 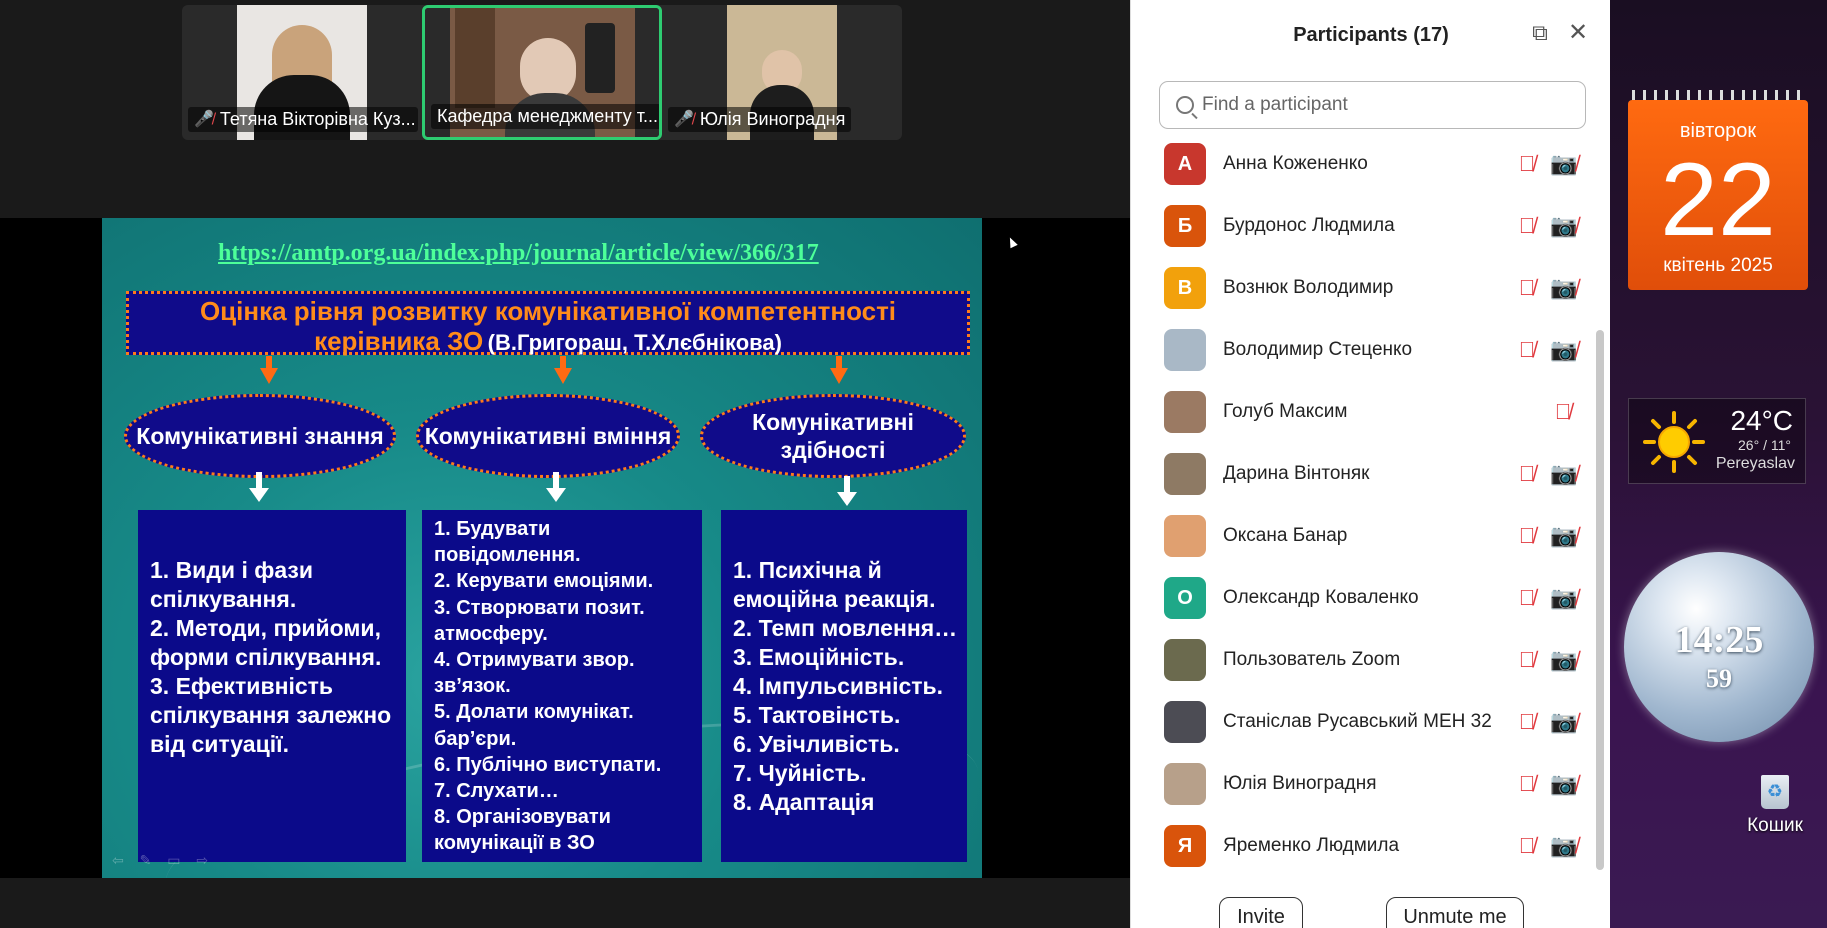 What do you see at coordinates (1357, 721) in the screenshot?
I see `participant-name: Станіслав Русавський МЕН 32` at bounding box center [1357, 721].